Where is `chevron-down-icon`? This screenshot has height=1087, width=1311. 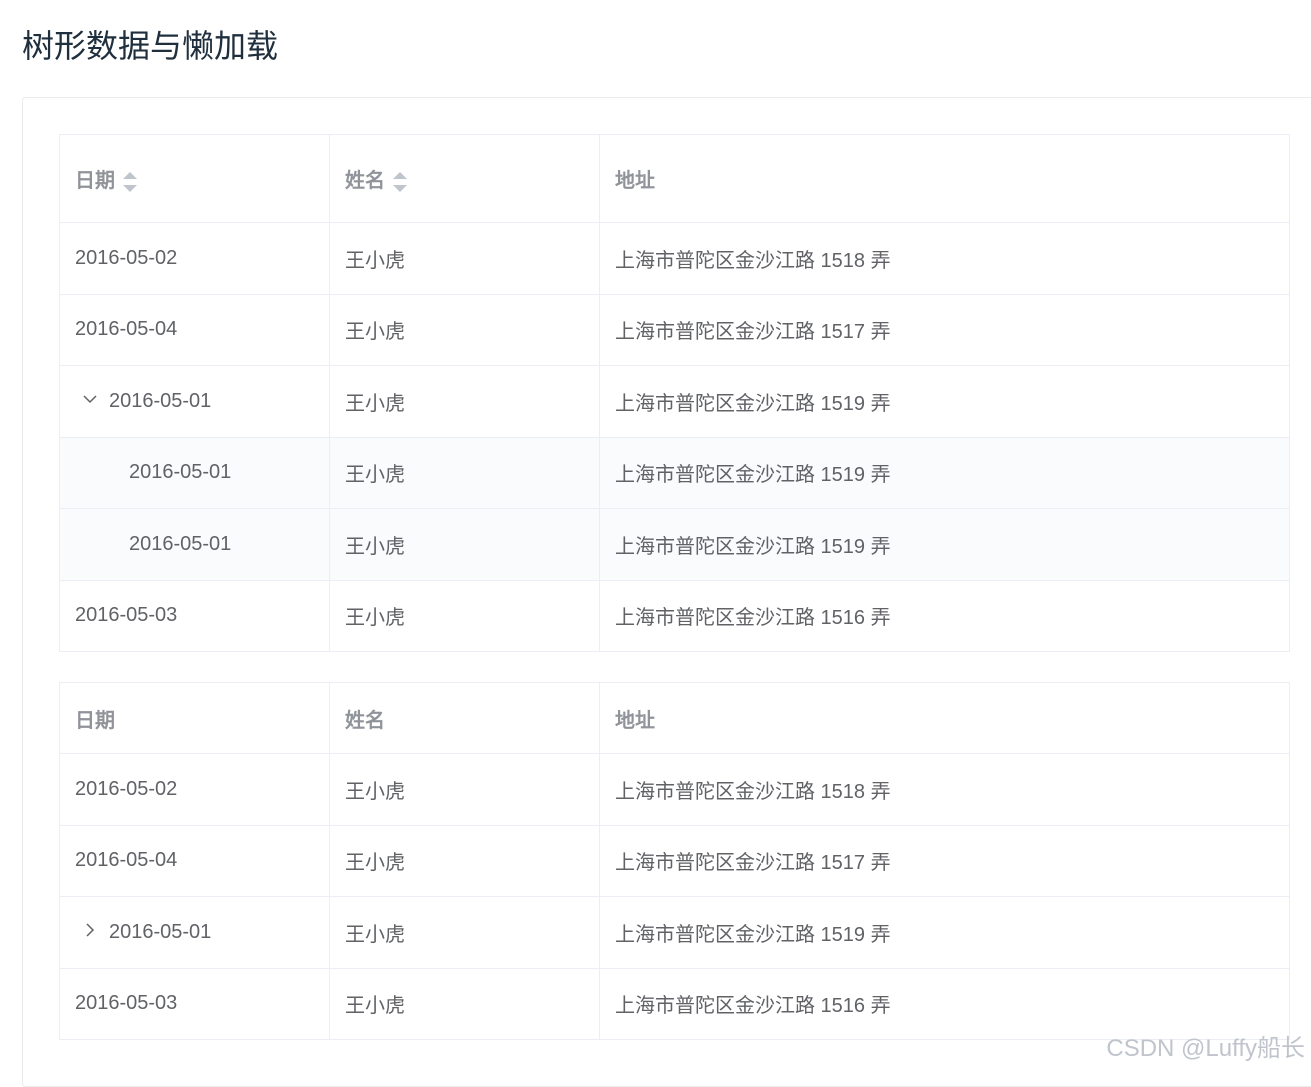 chevron-down-icon is located at coordinates (90, 399).